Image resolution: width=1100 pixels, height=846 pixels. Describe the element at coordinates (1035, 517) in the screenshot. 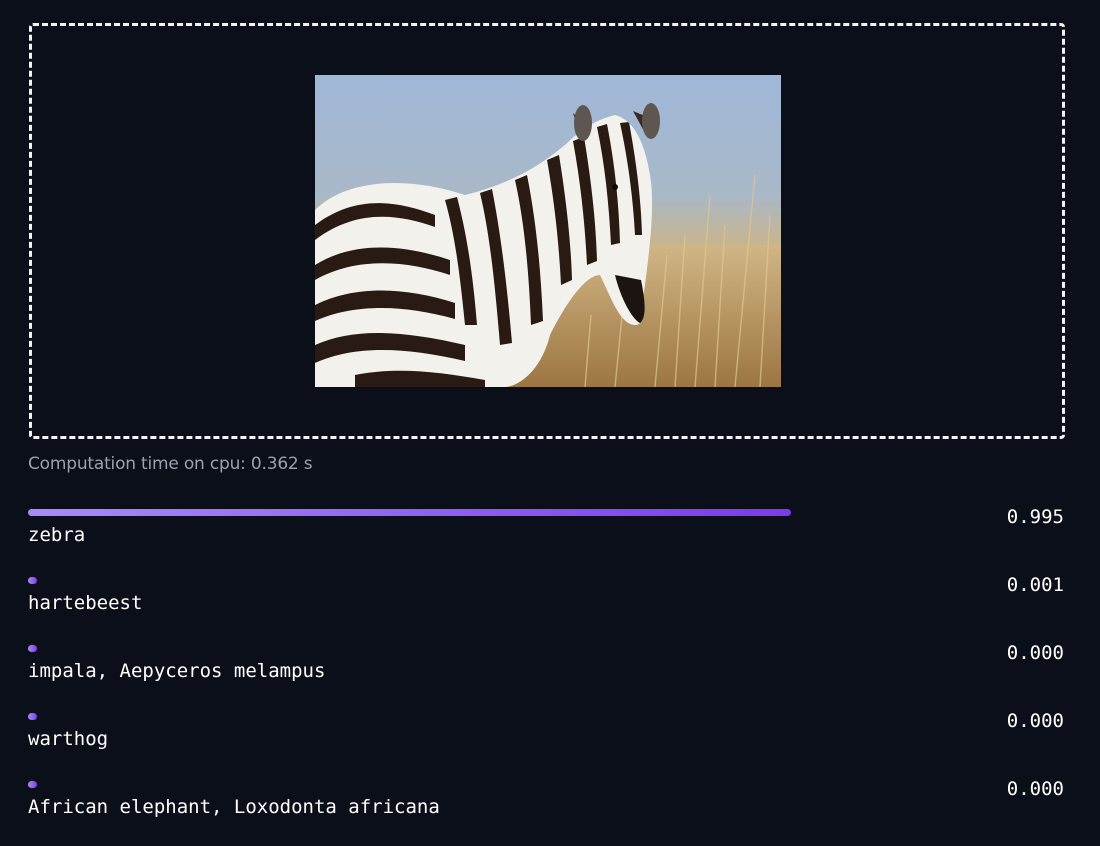

I see `label-confidence: 0.995` at that location.